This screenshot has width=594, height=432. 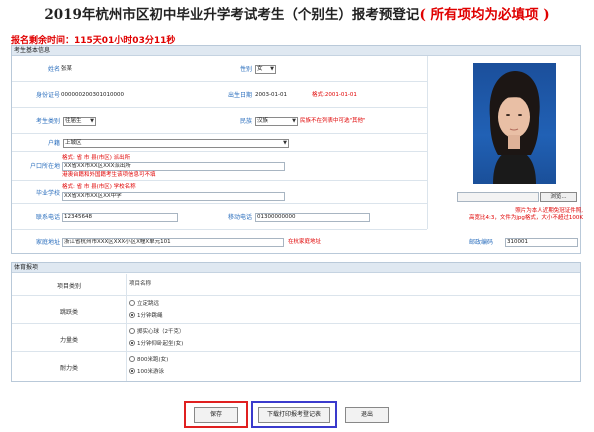 I want to click on table-row: 力量类 掷实心球（2千克） 1分钟仰卧起坐(女), so click(x=296, y=338).